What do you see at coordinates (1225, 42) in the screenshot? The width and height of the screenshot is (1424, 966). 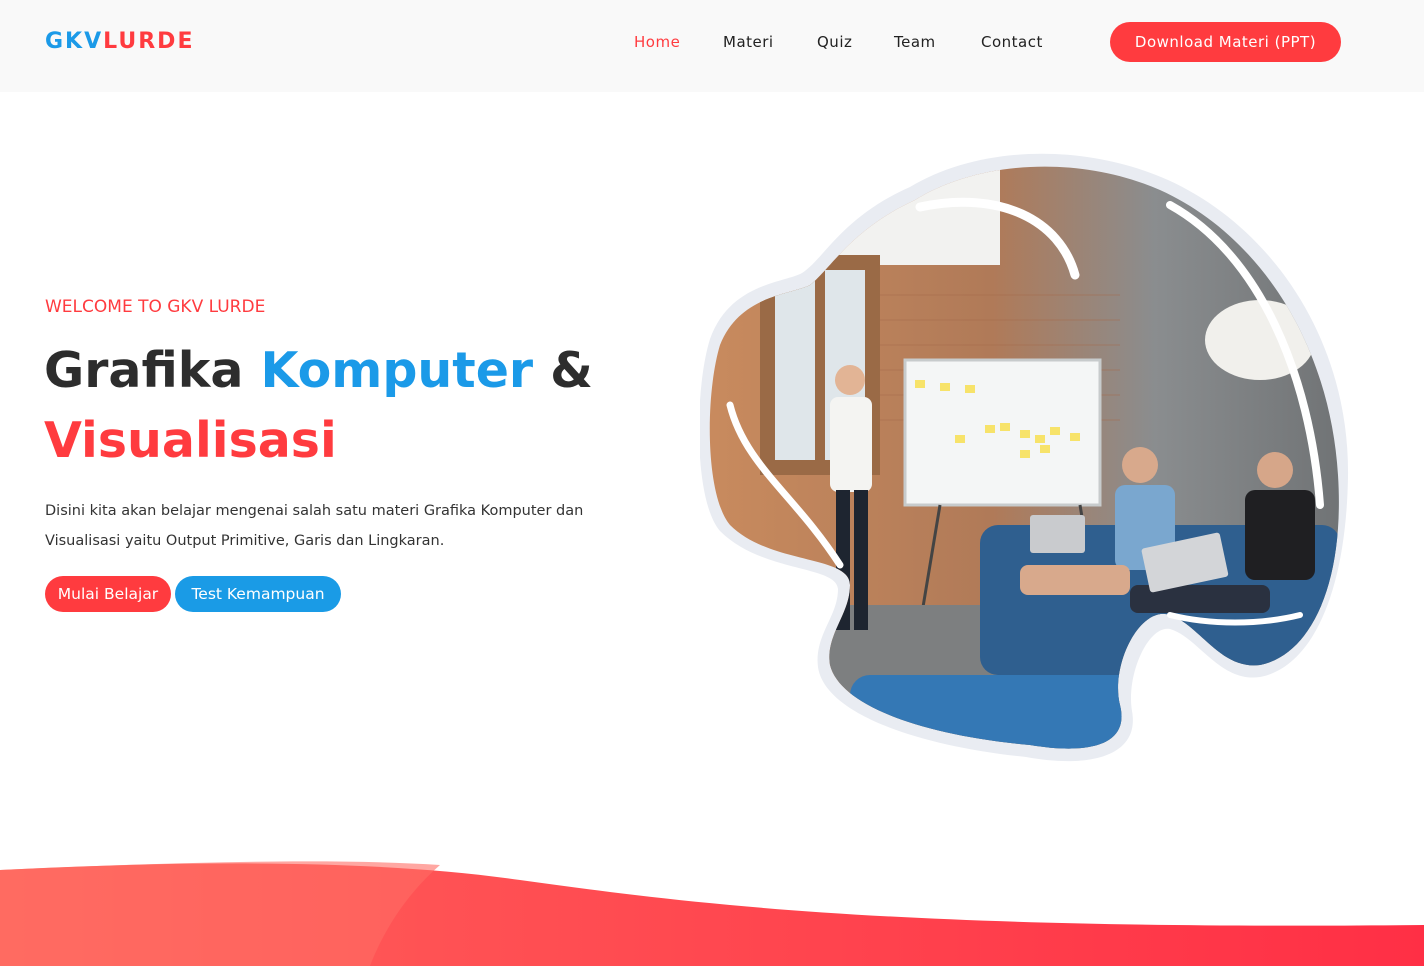 I see `download-materi-button: Download Materi (PPT)` at bounding box center [1225, 42].